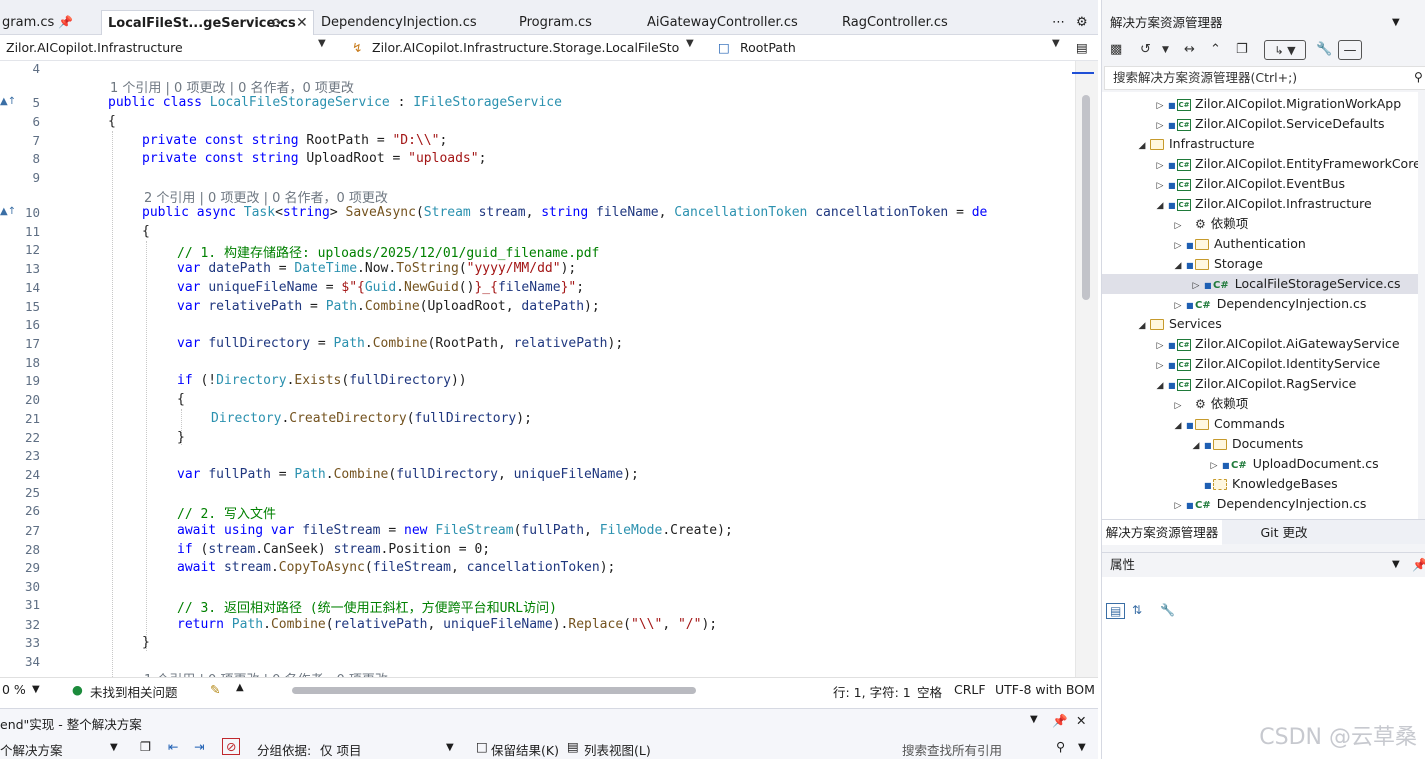  Describe the element at coordinates (1260, 204) in the screenshot. I see `tree-node-project: ◢ ■ C# Zilor.AICopilot.Infrastructure` at that location.